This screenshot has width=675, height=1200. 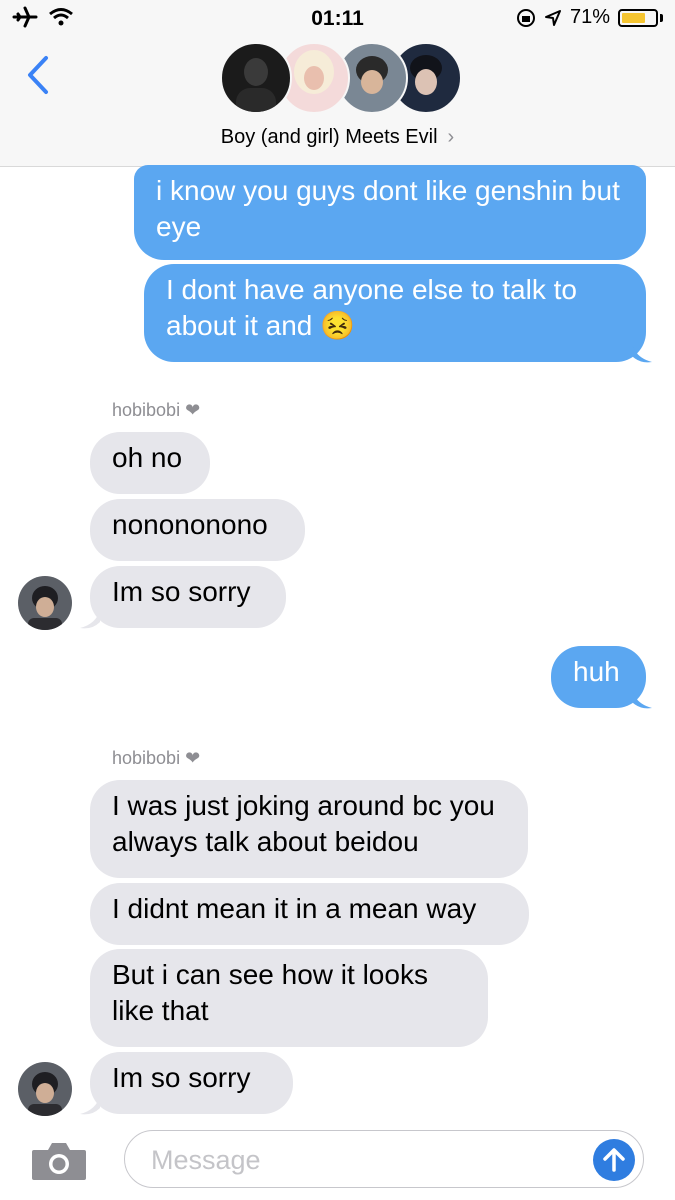 I want to click on message-text: But i can see how it looks like that, so click(x=270, y=992).